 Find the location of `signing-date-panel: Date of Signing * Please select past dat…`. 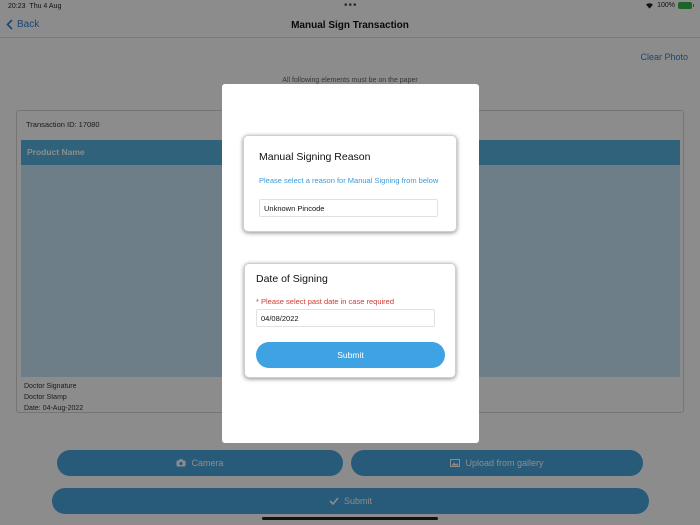

signing-date-panel: Date of Signing * Please select past dat… is located at coordinates (350, 320).